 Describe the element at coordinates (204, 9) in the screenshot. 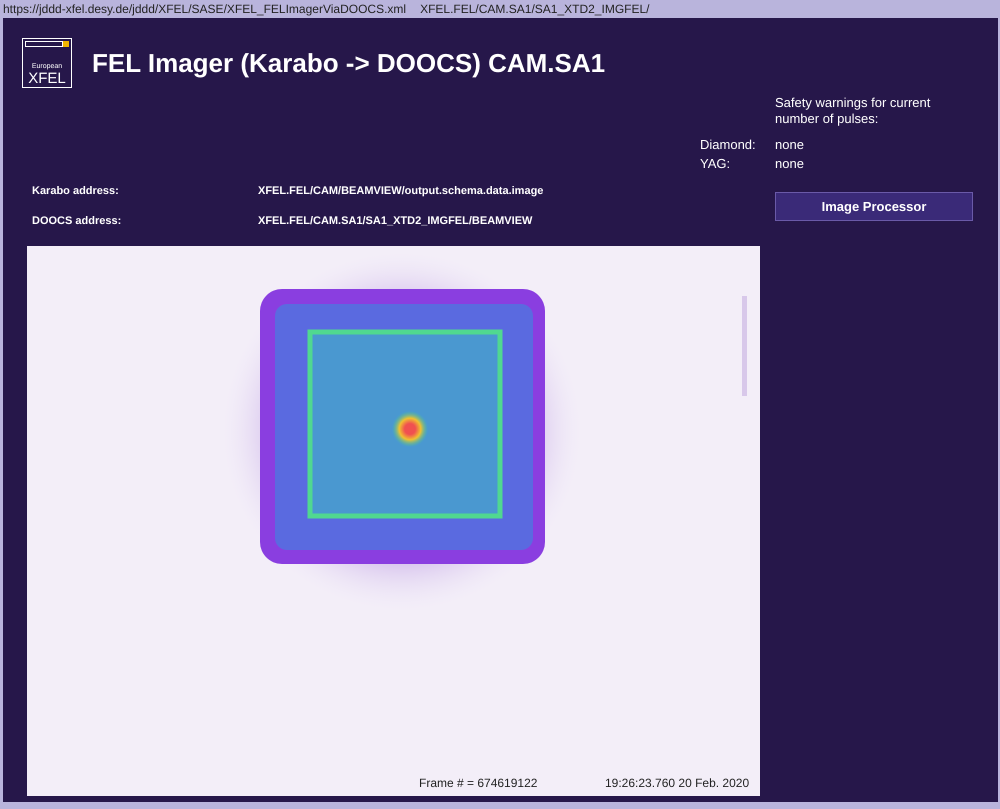

I see `url-text: https://jddd-xfel.desy.de/jddd/XFEL/SASE/XFEL_FELImagerViaDOOCS.xml` at that location.